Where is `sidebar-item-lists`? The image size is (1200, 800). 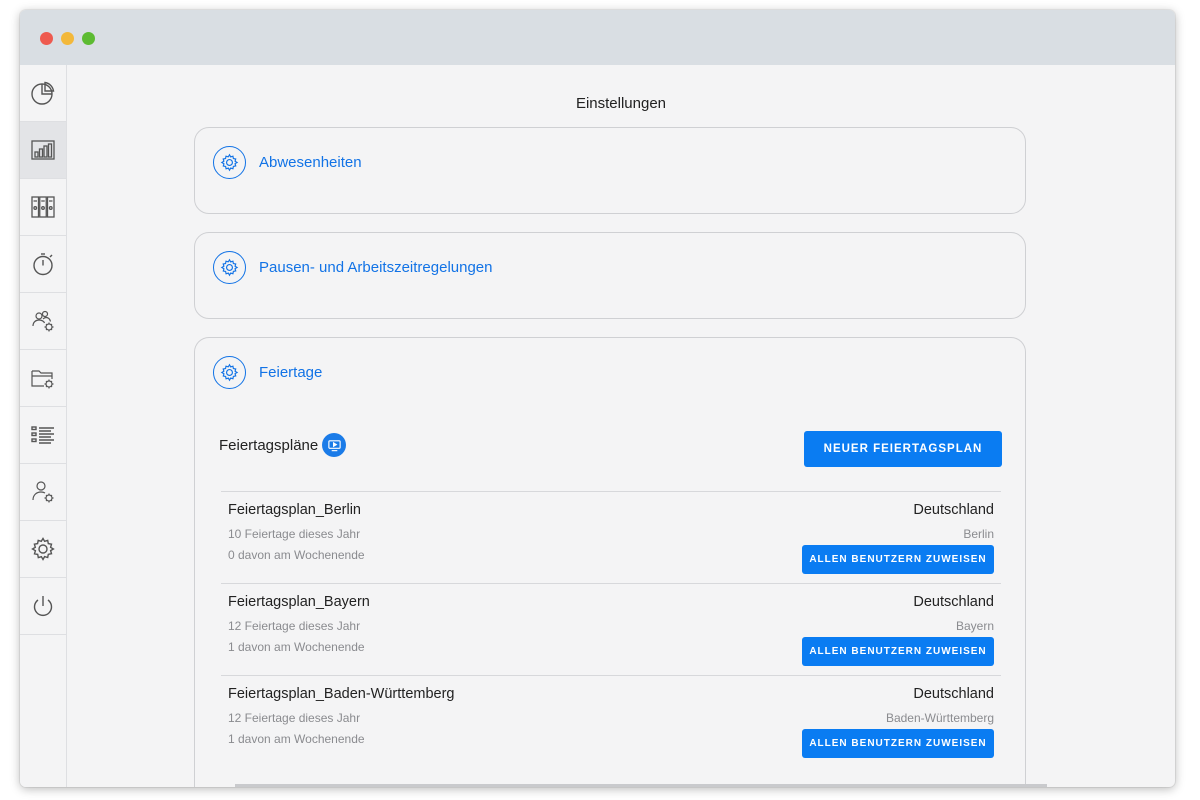
sidebar-item-lists is located at coordinates (43, 435).